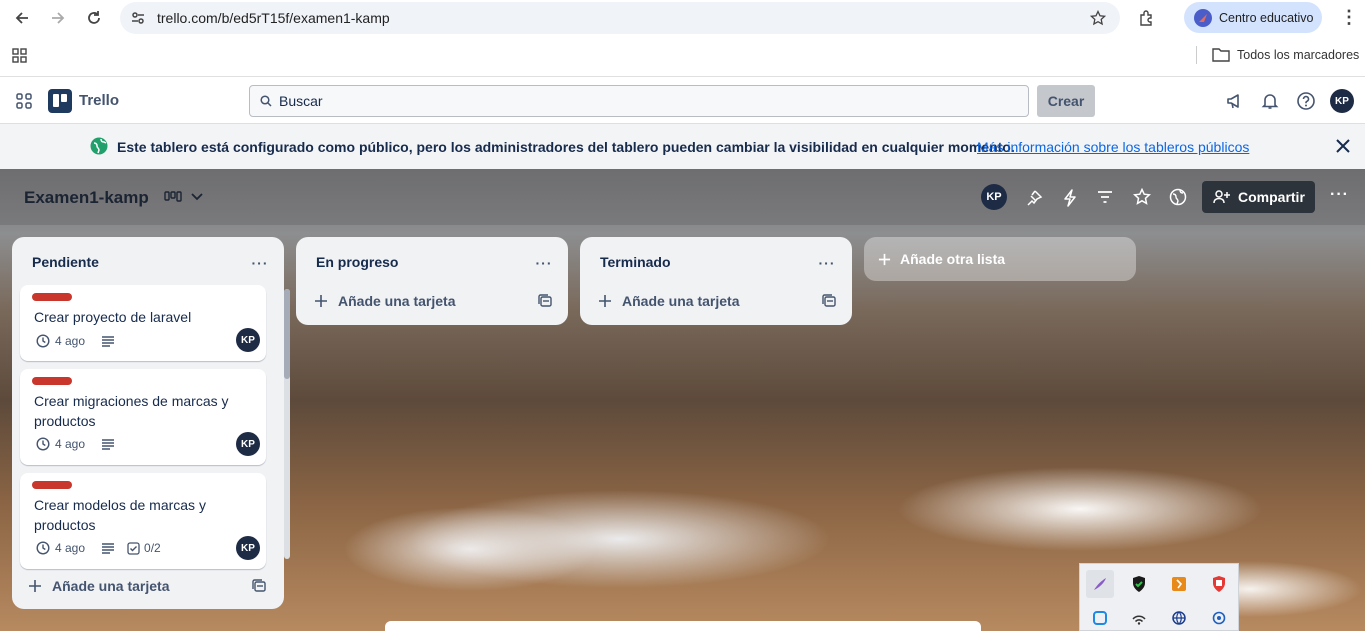 This screenshot has height=631, width=1365. Describe the element at coordinates (1139, 618) in the screenshot. I see `wifi-icon` at that location.